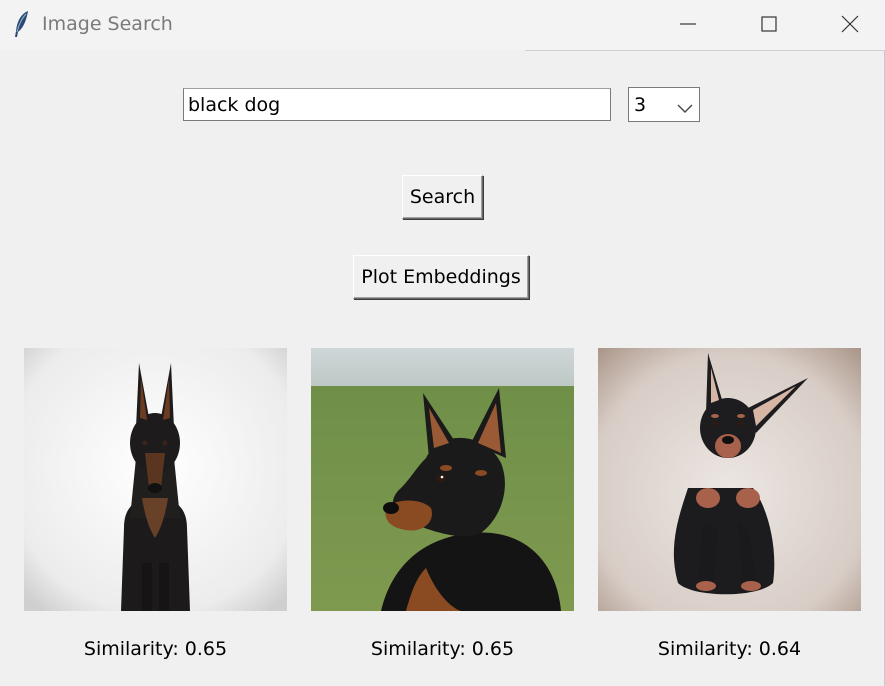 This screenshot has height=686, width=885. Describe the element at coordinates (397, 104) in the screenshot. I see `search-input` at that location.